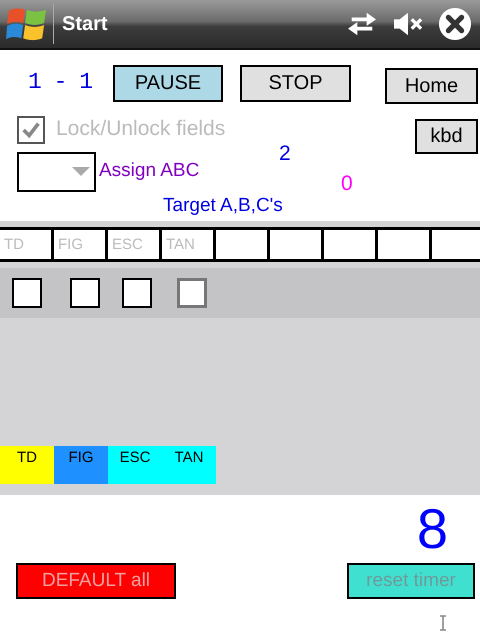 The height and width of the screenshot is (640, 480). I want to click on counter-text: 1 - 1, so click(61, 82).